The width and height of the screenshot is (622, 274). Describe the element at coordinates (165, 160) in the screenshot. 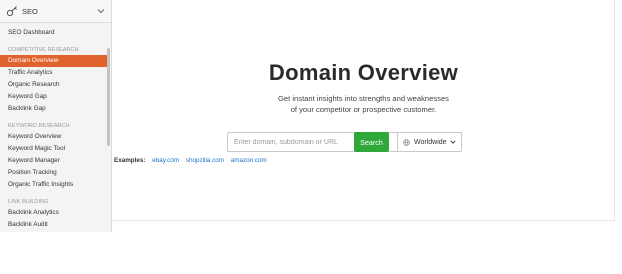

I see `example-link: ebay.com` at that location.